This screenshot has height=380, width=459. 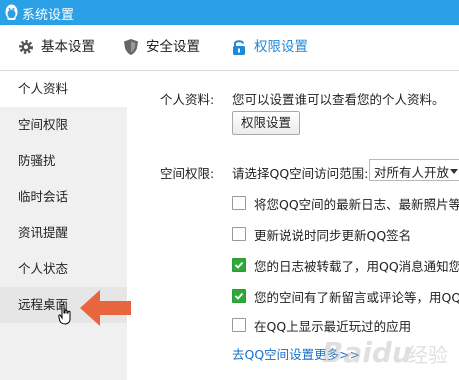 I want to click on profile-permission-button: 权限设置, so click(x=266, y=123).